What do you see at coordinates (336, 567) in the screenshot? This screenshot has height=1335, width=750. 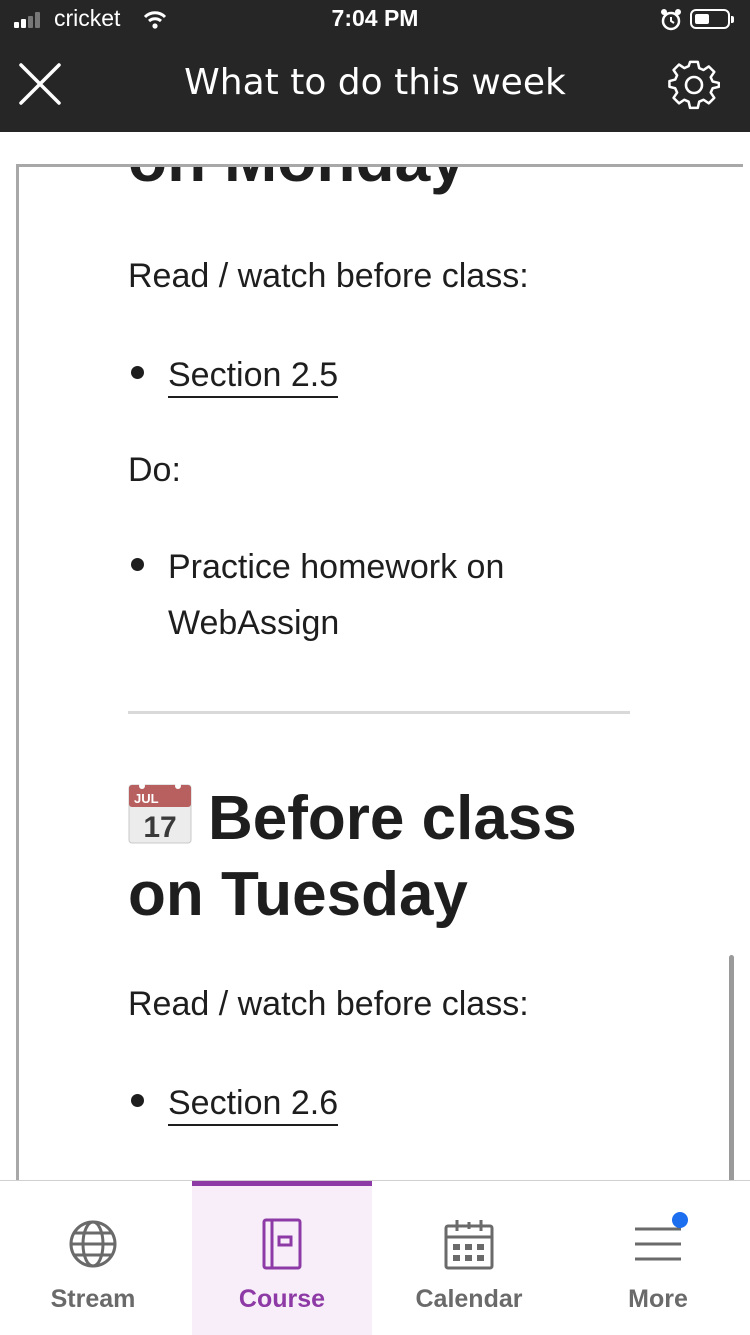 I see `do-item-line1: Practice homework on` at bounding box center [336, 567].